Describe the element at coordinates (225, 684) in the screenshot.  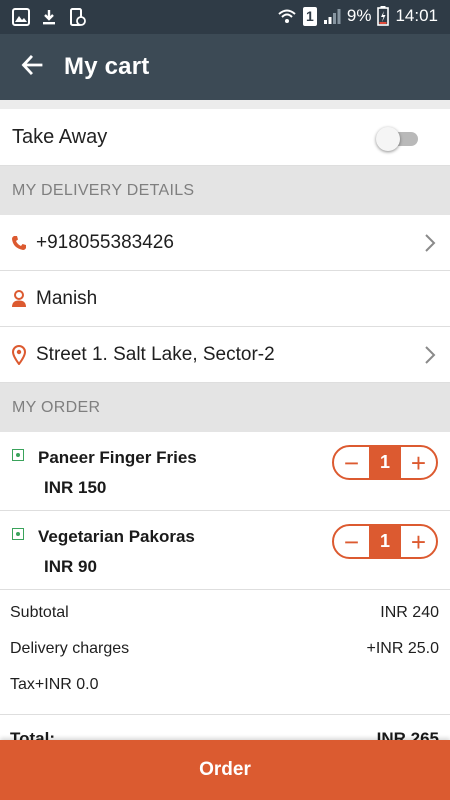
I see `tax-row: Tax+INR 0.0` at that location.